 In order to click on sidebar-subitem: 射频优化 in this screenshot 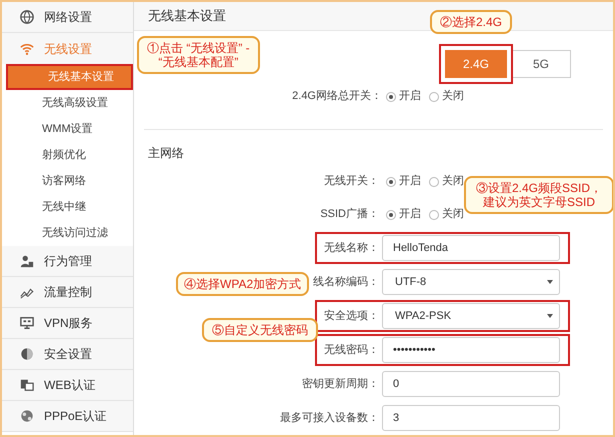, I will do `click(67, 155)`.